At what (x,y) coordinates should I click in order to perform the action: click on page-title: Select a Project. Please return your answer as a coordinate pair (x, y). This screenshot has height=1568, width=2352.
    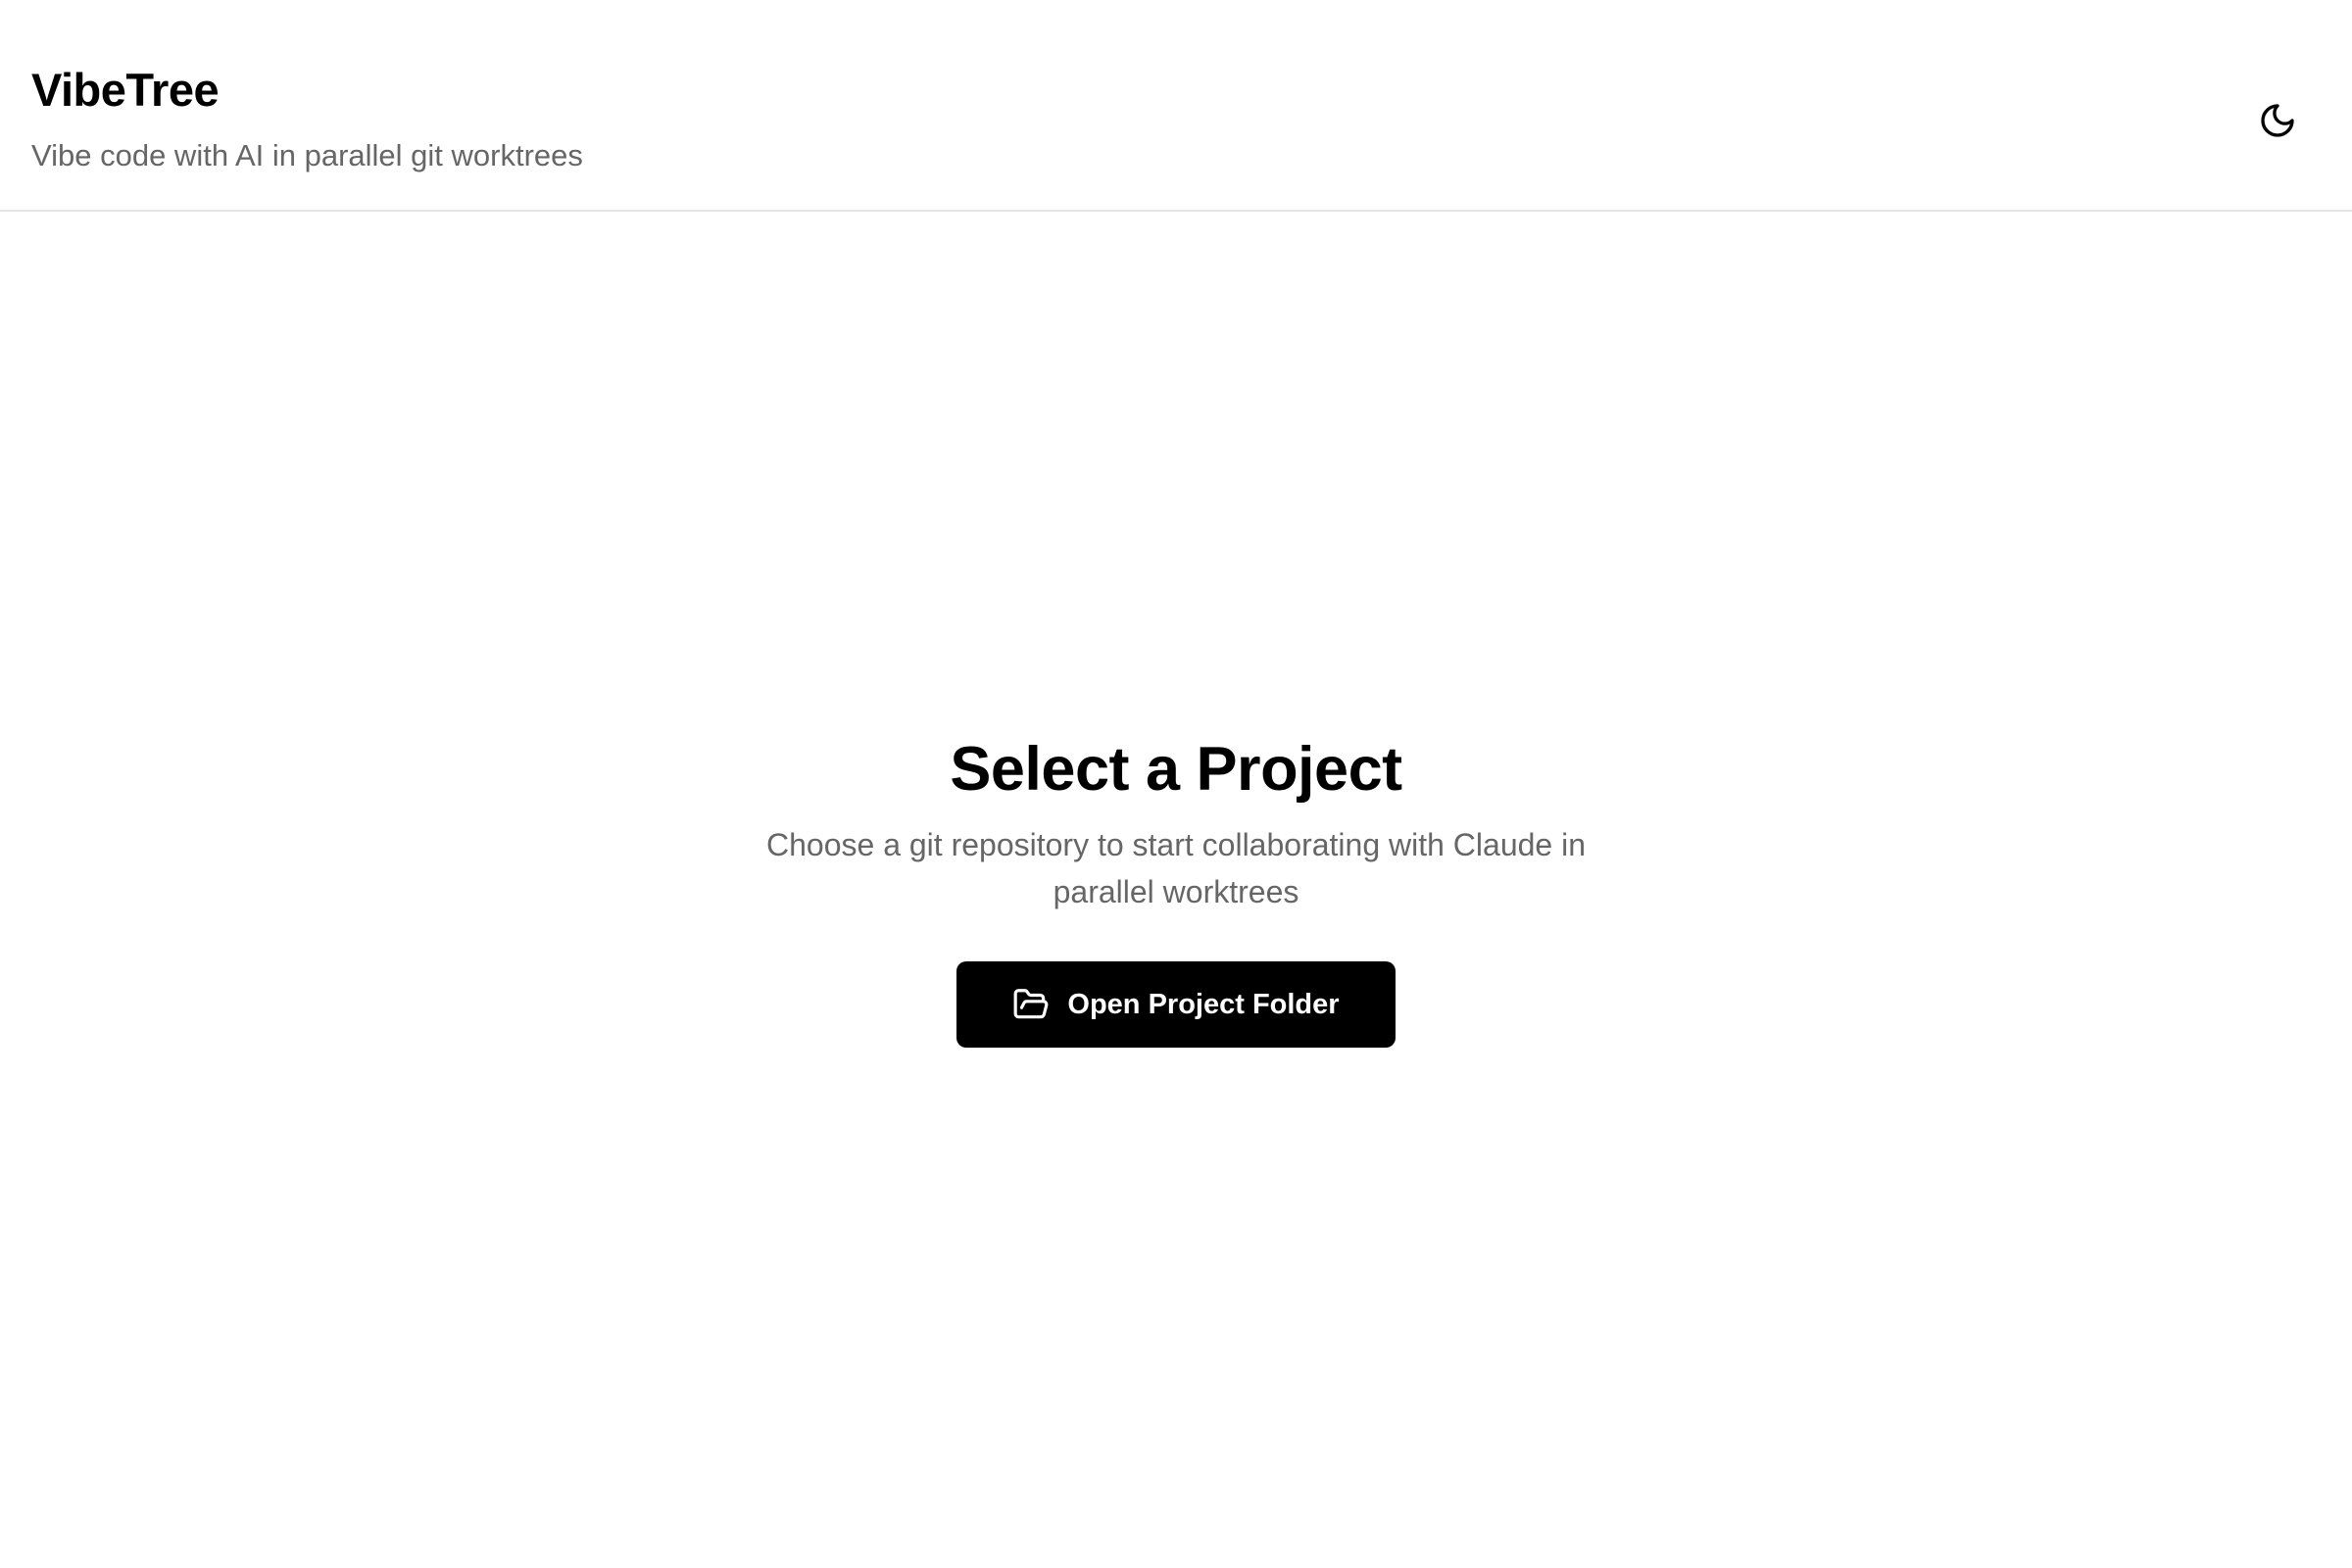
    Looking at the image, I should click on (1176, 769).